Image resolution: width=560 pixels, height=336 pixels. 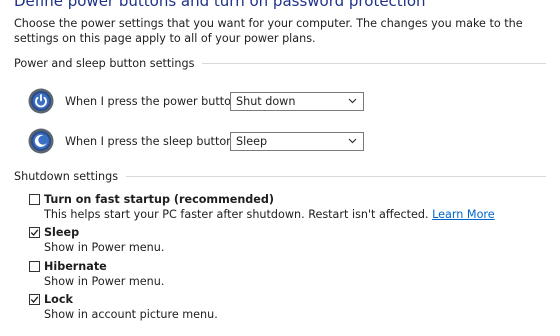 What do you see at coordinates (463, 214) in the screenshot?
I see `learn-more-link: Learn More` at bounding box center [463, 214].